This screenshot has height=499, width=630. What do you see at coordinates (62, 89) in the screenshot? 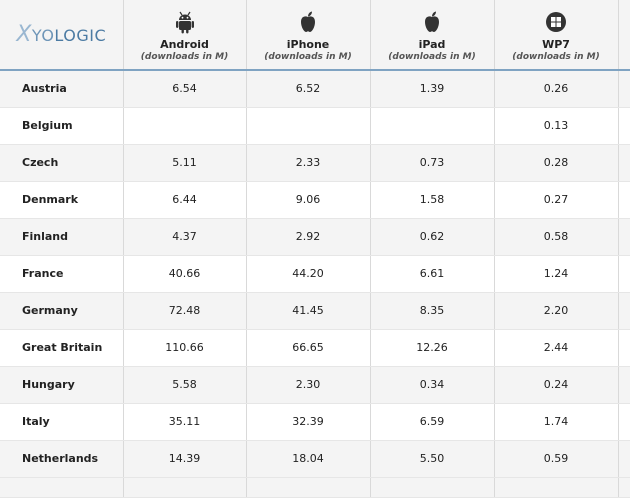
I see `country-cell: Austria` at bounding box center [62, 89].